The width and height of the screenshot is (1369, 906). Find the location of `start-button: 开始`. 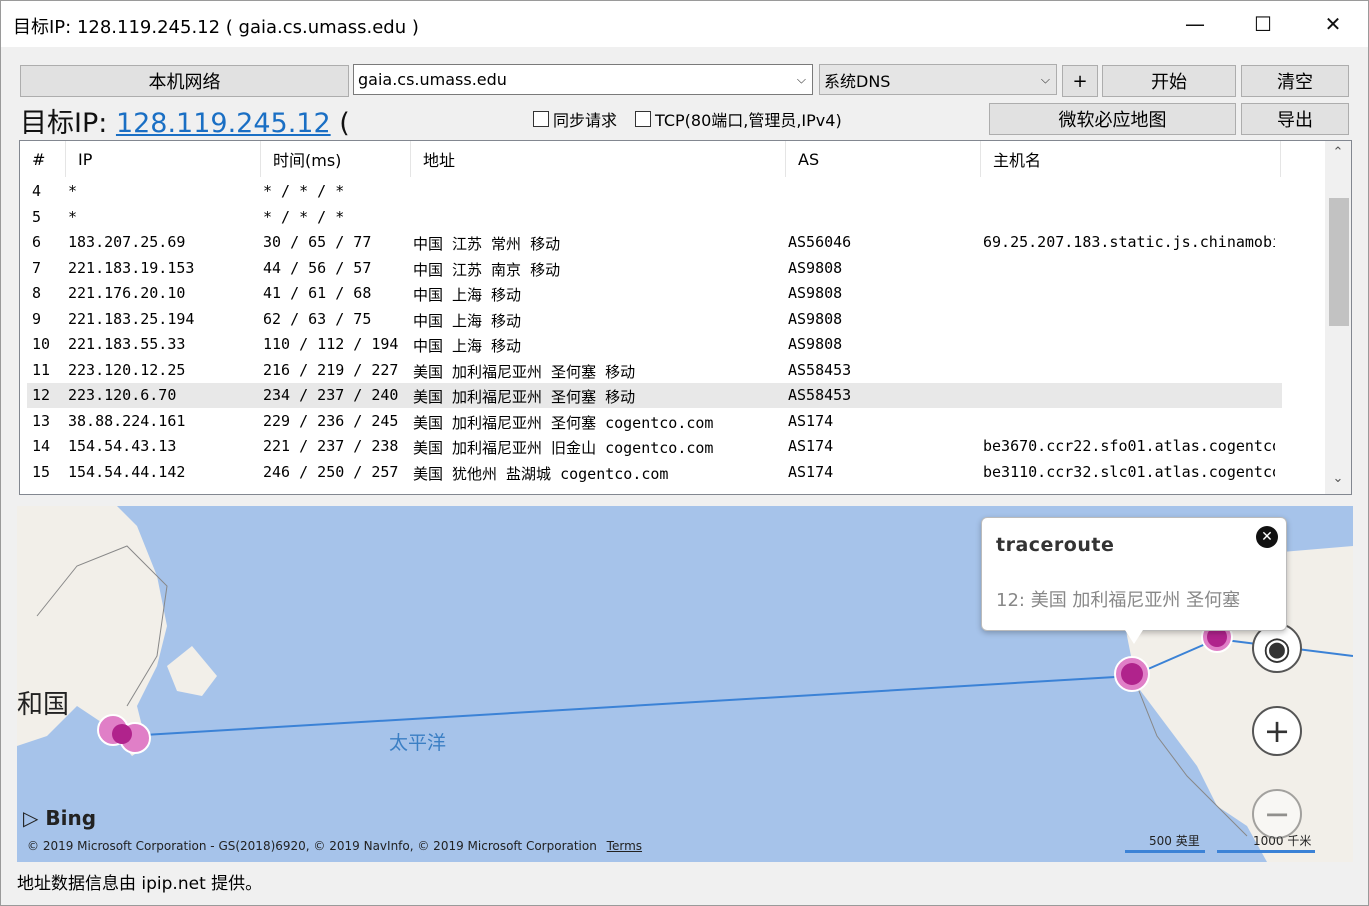

start-button: 开始 is located at coordinates (1169, 81).